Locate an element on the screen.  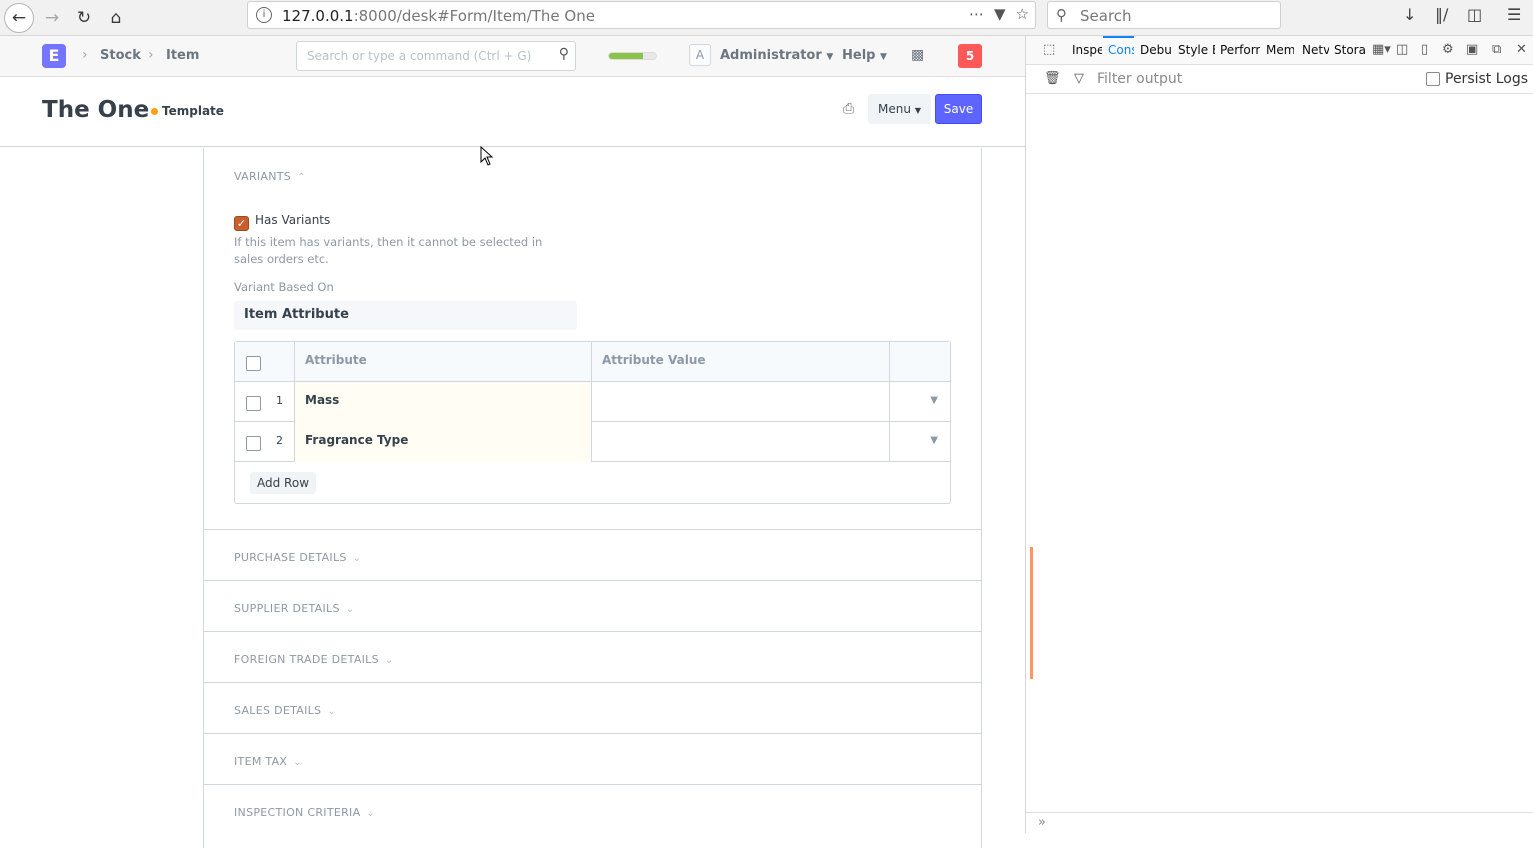
tab-inspector: Inspe is located at coordinates (1087, 50).